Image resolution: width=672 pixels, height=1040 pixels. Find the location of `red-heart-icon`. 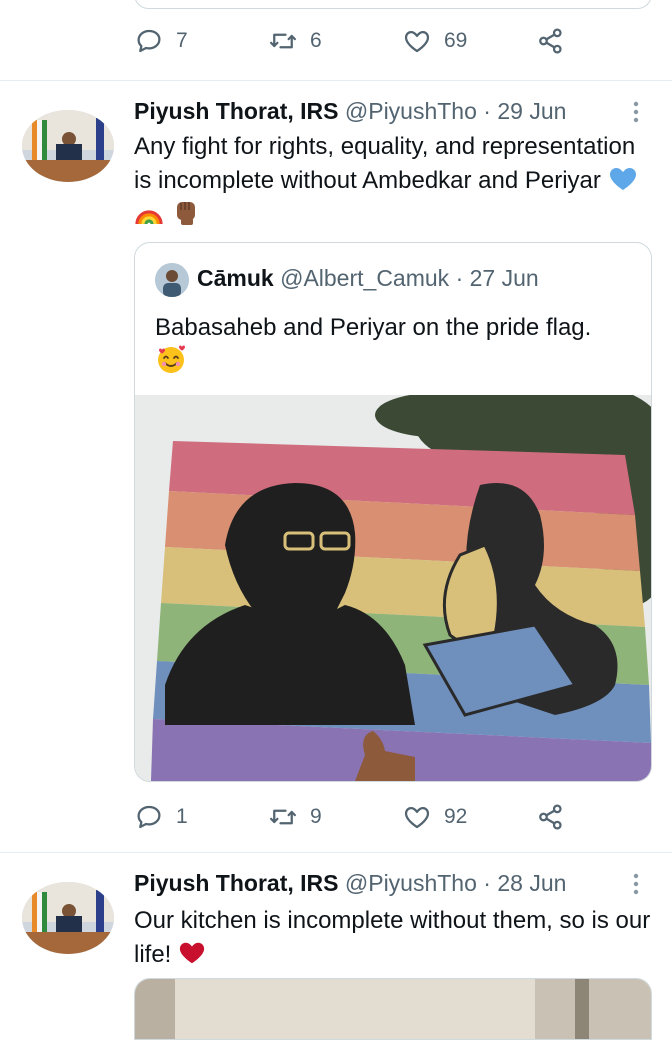

red-heart-icon is located at coordinates (192, 953).